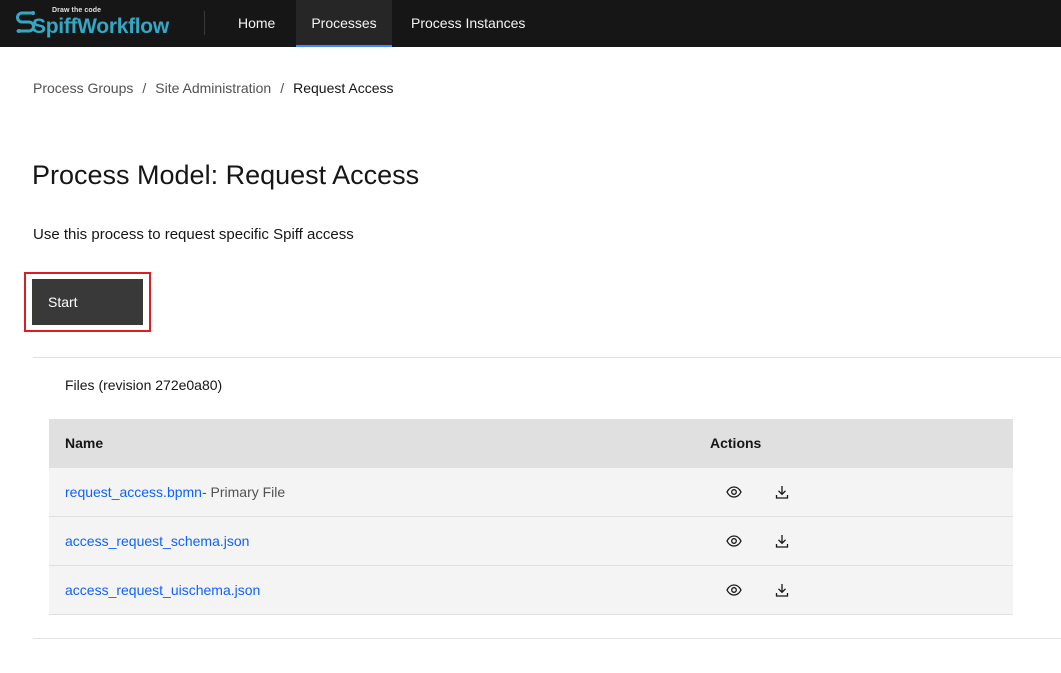 This screenshot has height=673, width=1061. I want to click on column-header-actions: Actions, so click(853, 443).